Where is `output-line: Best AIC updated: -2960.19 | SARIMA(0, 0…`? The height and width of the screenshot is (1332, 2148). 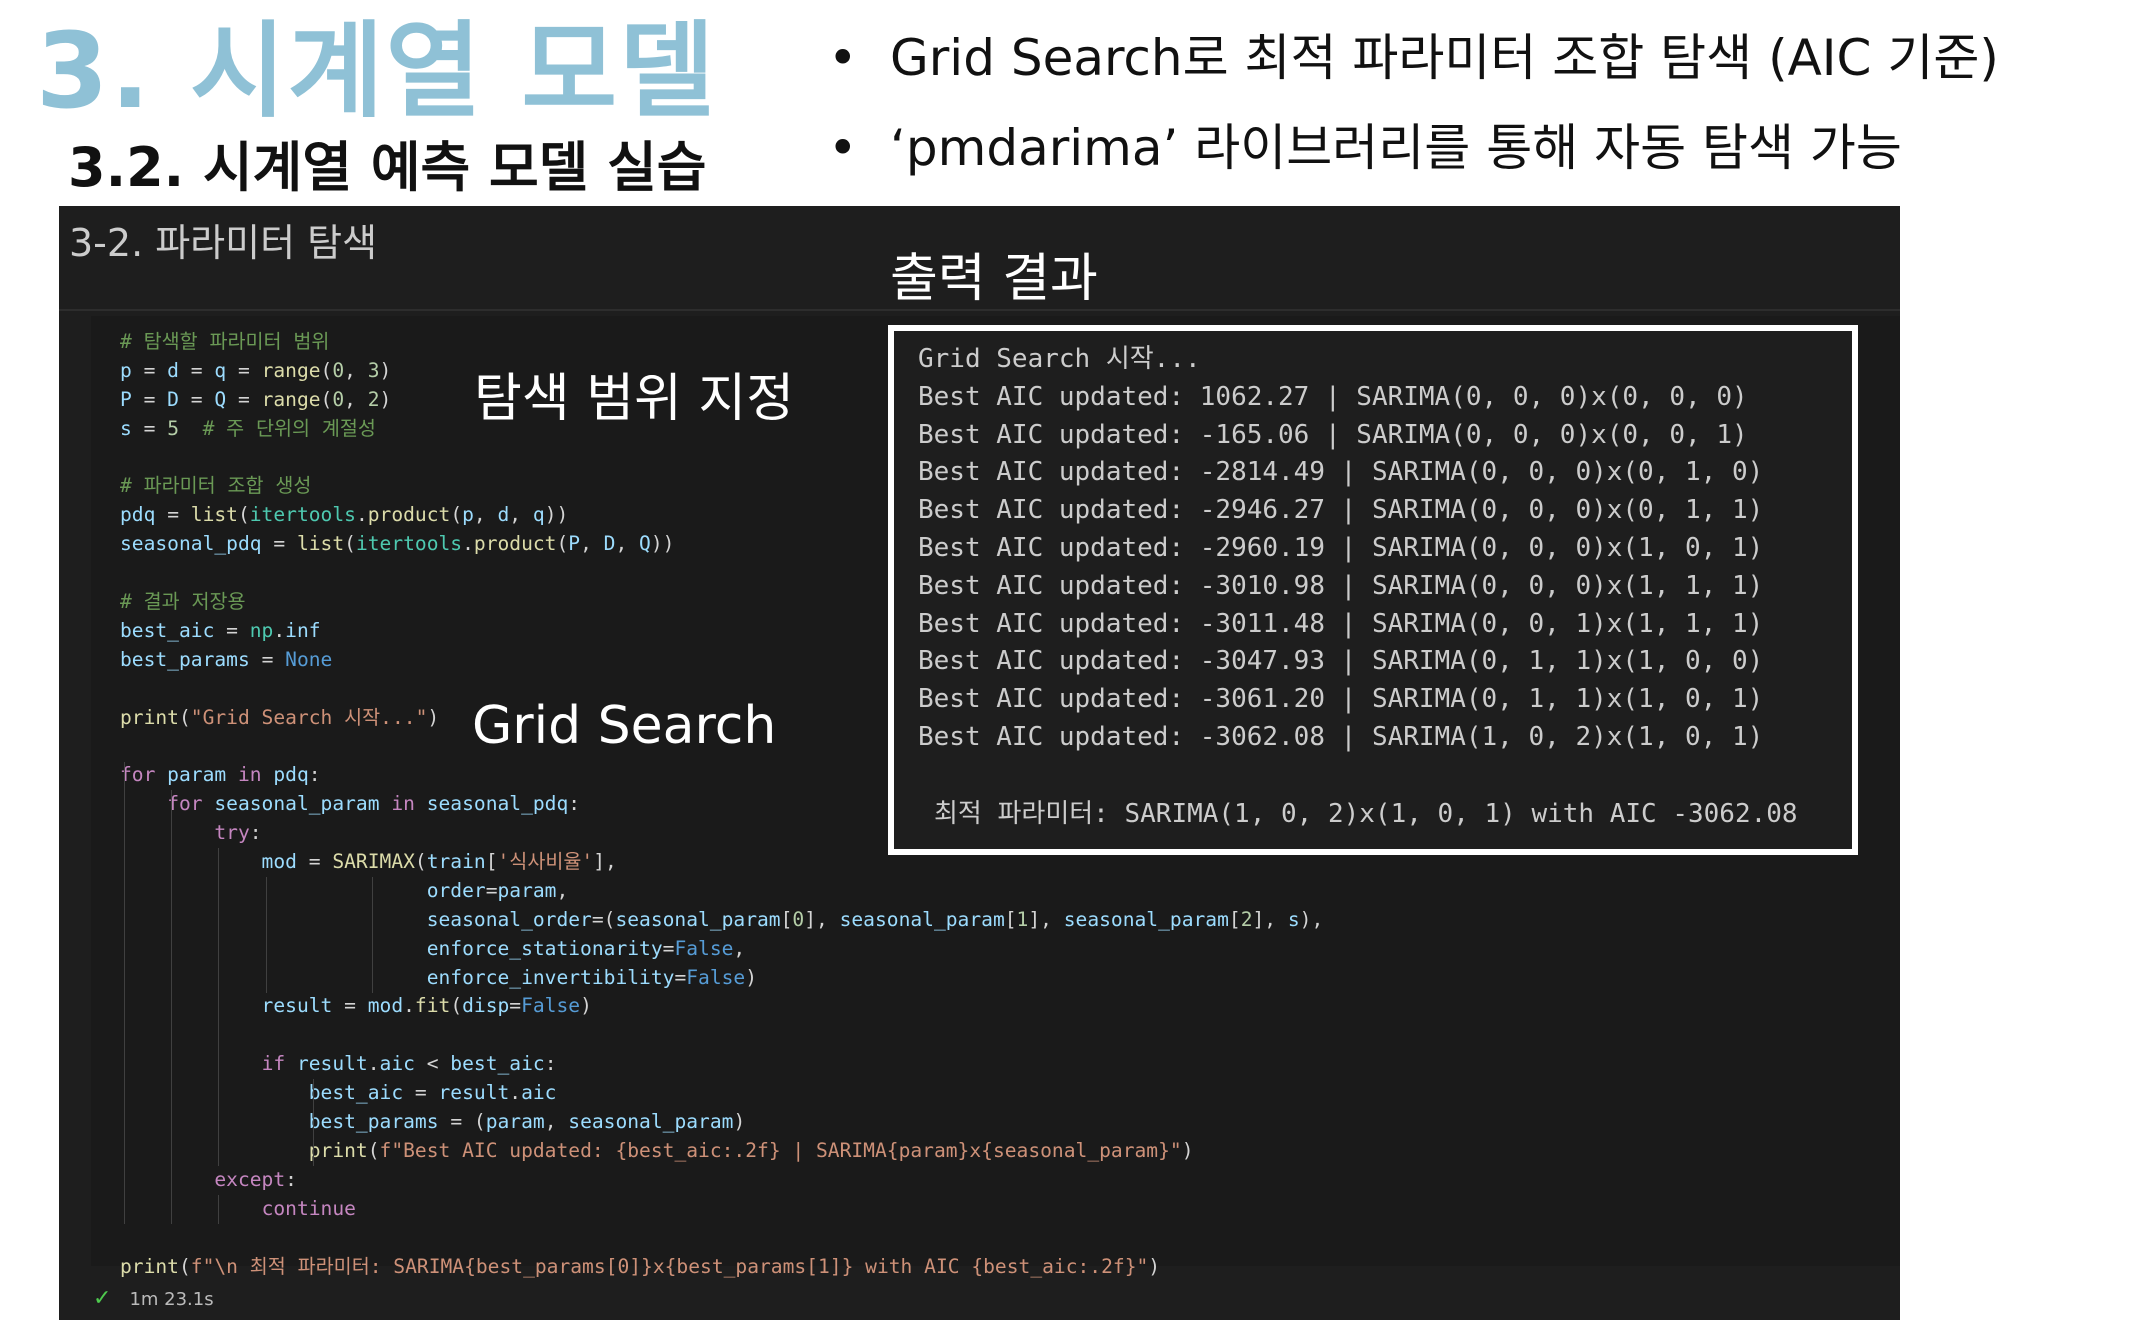
output-line: Best AIC updated: -2960.19 | SARIMA(0, 0… is located at coordinates (1341, 547).